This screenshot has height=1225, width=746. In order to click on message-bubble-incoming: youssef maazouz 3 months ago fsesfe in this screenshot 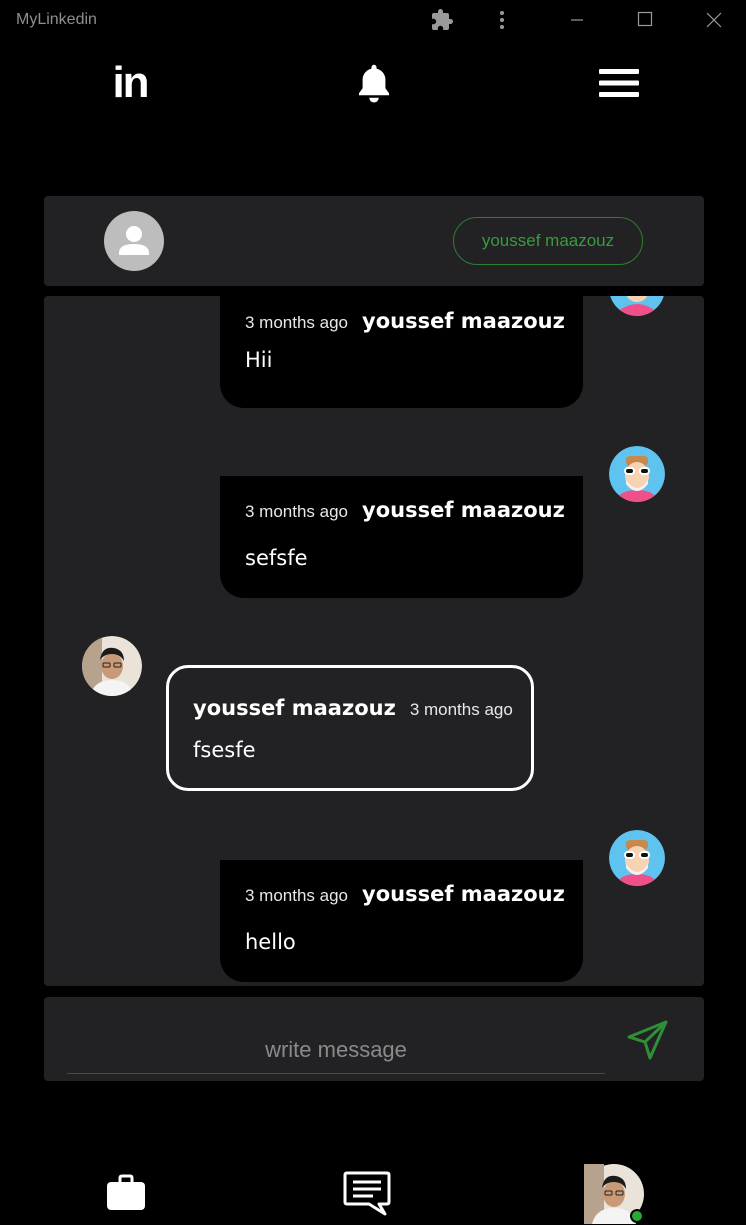, I will do `click(350, 728)`.